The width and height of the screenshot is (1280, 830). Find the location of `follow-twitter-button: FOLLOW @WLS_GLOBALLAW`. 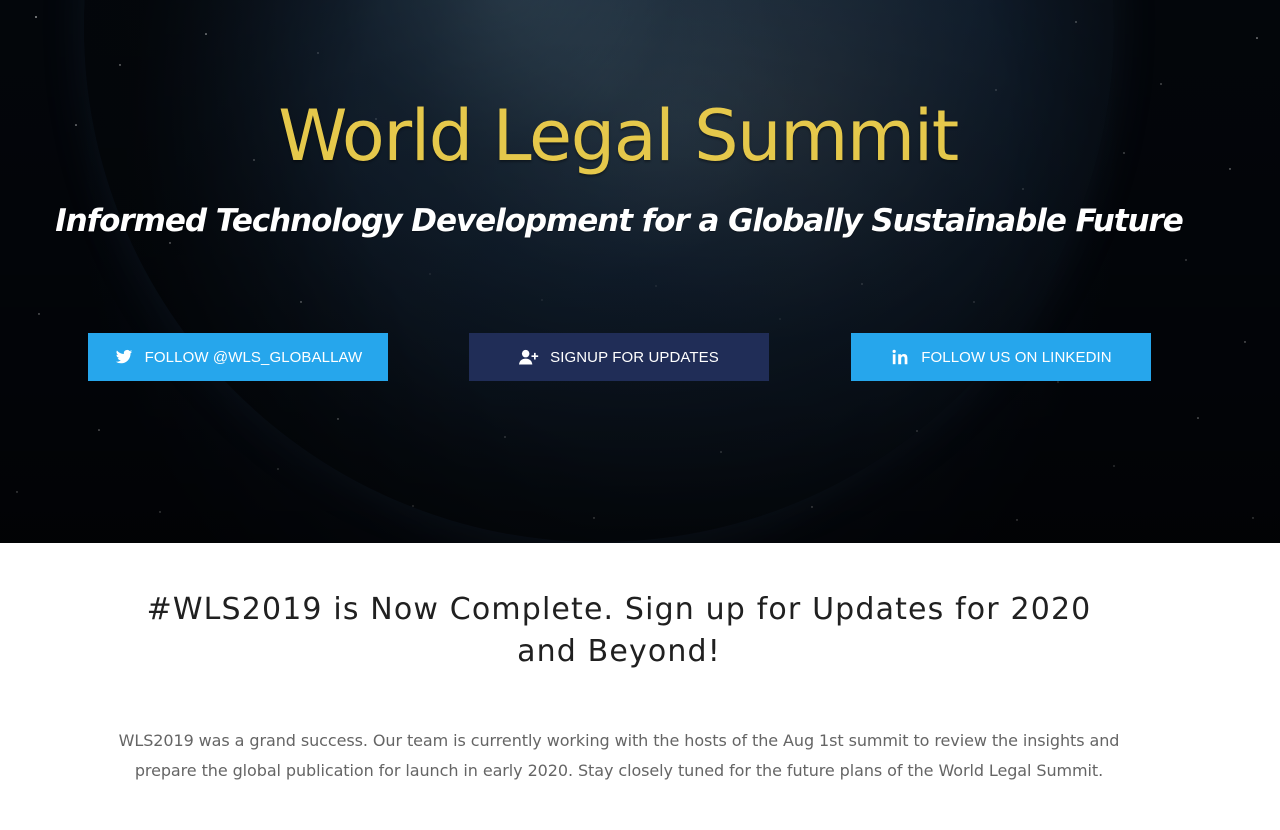

follow-twitter-button: FOLLOW @WLS_GLOBALLAW is located at coordinates (238, 357).